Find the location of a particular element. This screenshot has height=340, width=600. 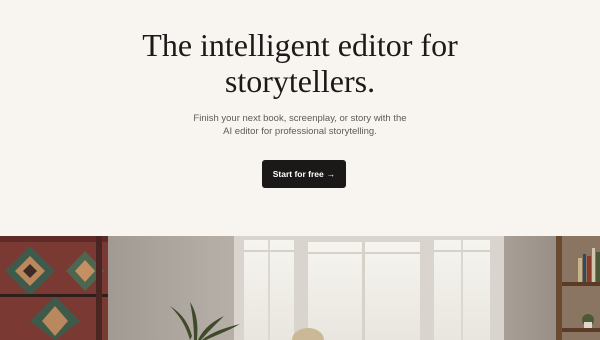

start-for-free-button: Start for free → is located at coordinates (304, 174).